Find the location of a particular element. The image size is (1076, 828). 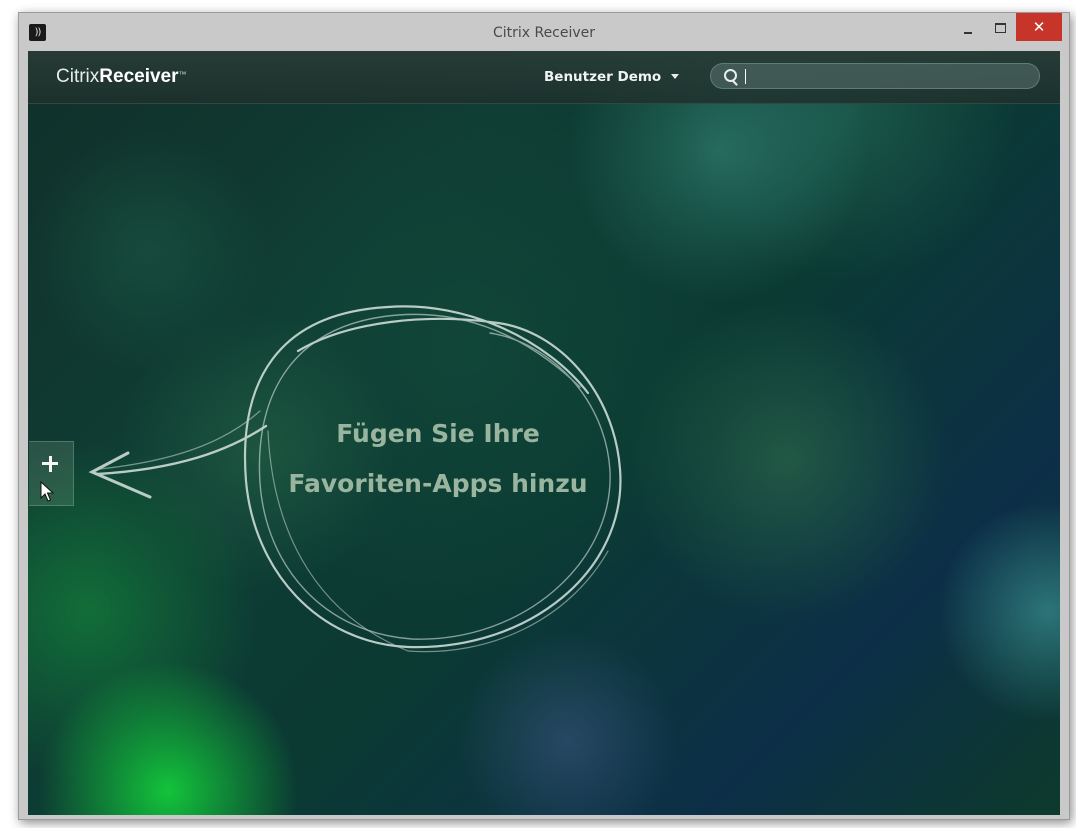

add-favorites-button is located at coordinates (51, 473).